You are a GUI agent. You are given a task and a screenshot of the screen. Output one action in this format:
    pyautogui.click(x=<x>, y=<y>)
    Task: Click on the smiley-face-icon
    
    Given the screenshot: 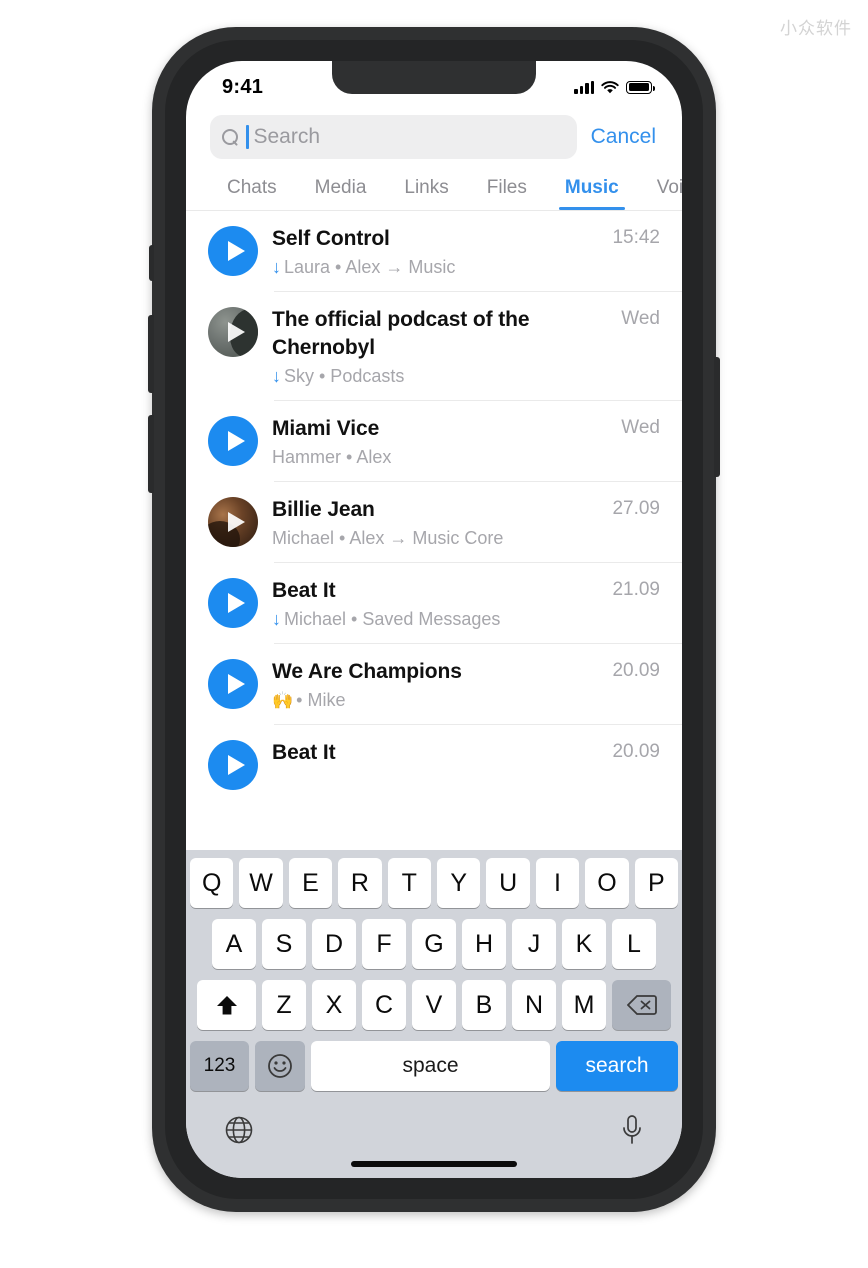 What is the action you would take?
    pyautogui.click(x=280, y=1066)
    